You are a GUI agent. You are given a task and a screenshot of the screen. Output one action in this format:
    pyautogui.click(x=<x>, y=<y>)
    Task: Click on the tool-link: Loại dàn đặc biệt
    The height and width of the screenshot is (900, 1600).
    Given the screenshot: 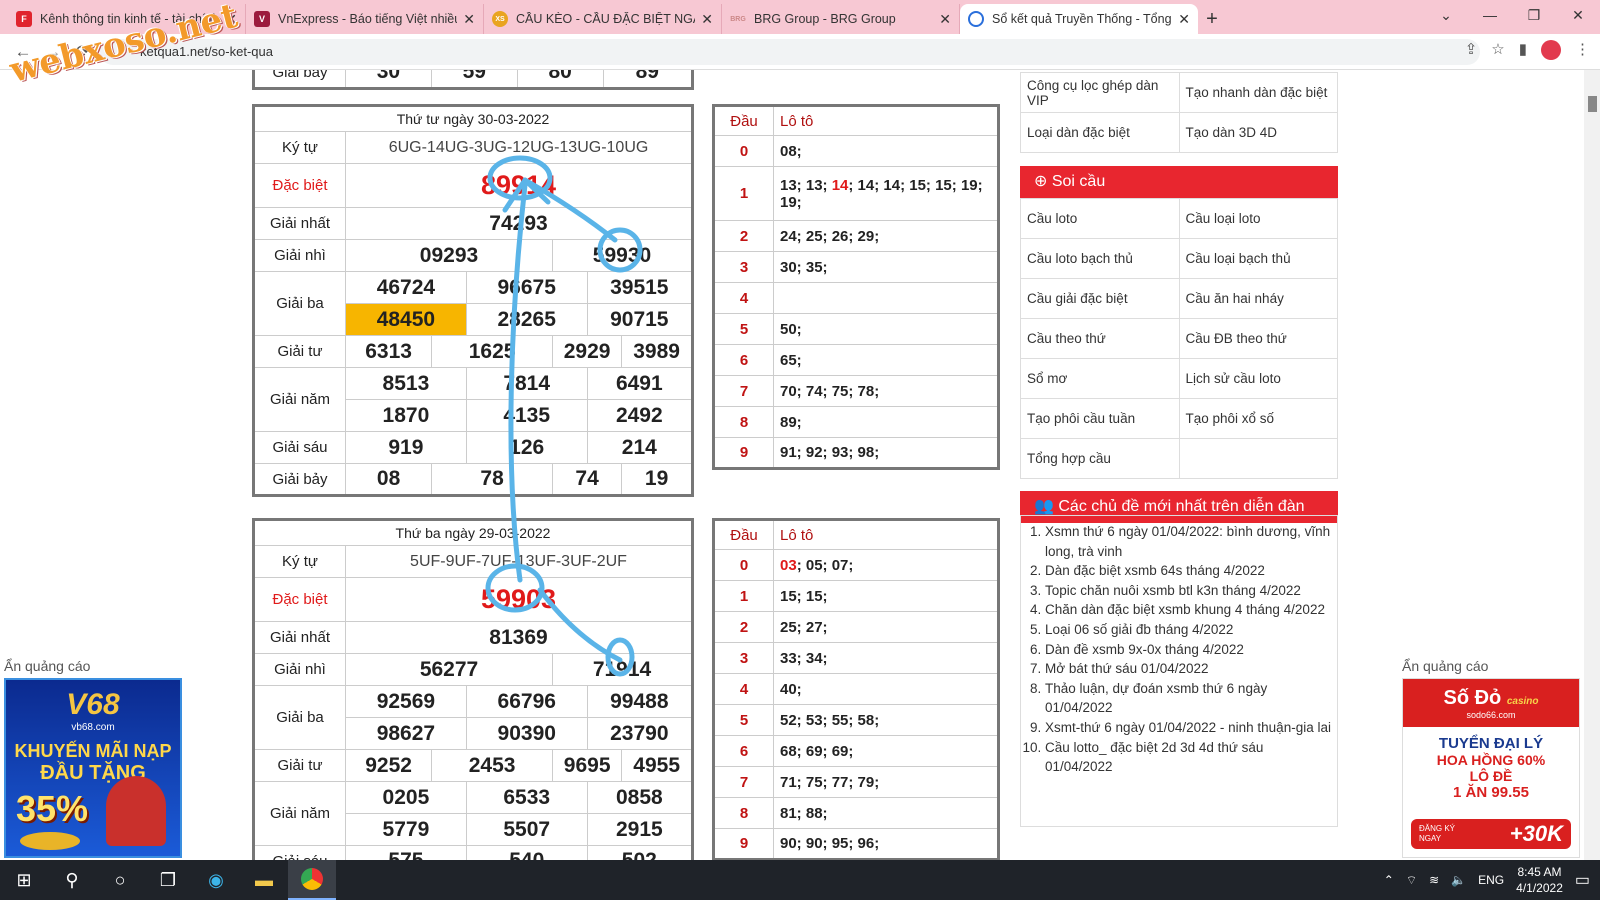 What is the action you would take?
    pyautogui.click(x=1100, y=132)
    